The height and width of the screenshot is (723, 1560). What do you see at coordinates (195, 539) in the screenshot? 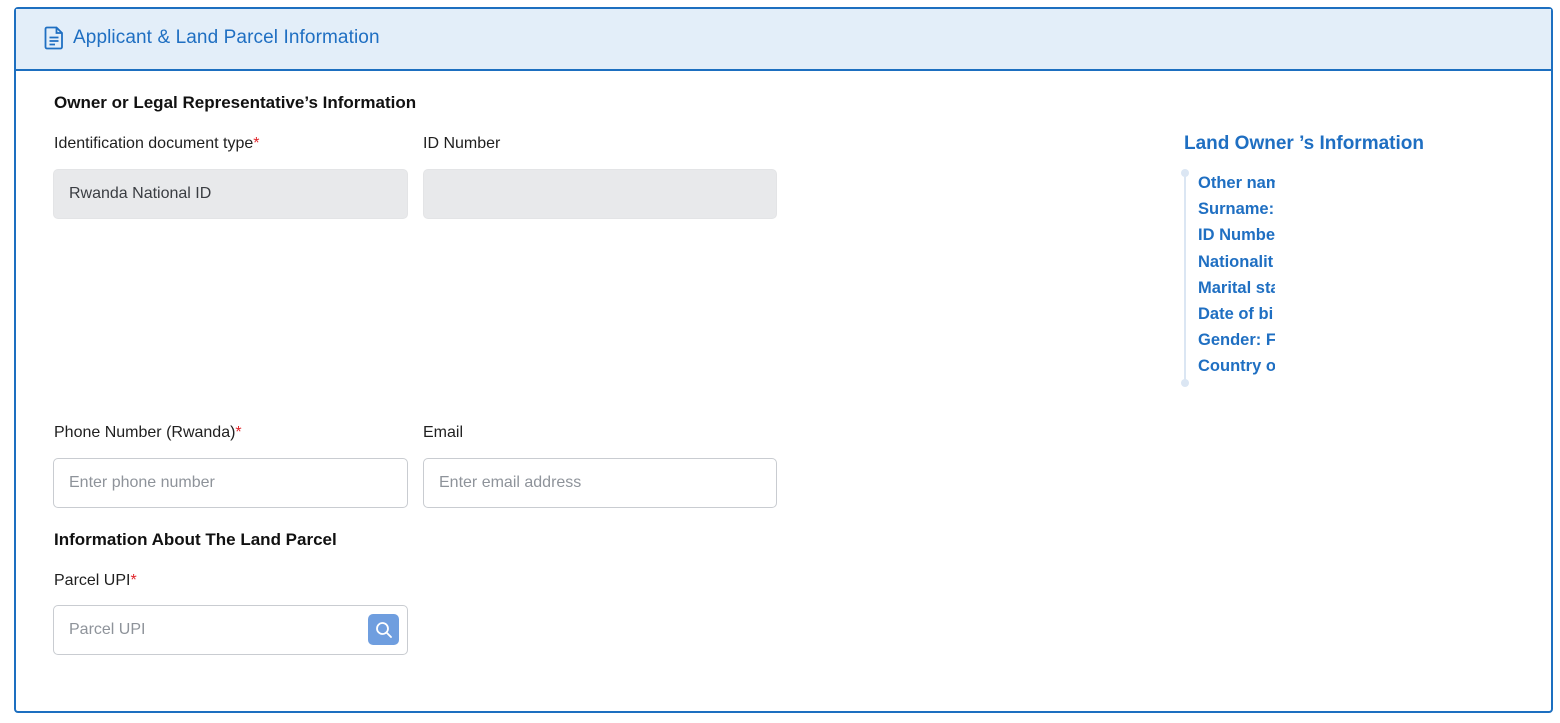
I see `parcel-section-title: Information About The Land Parcel` at bounding box center [195, 539].